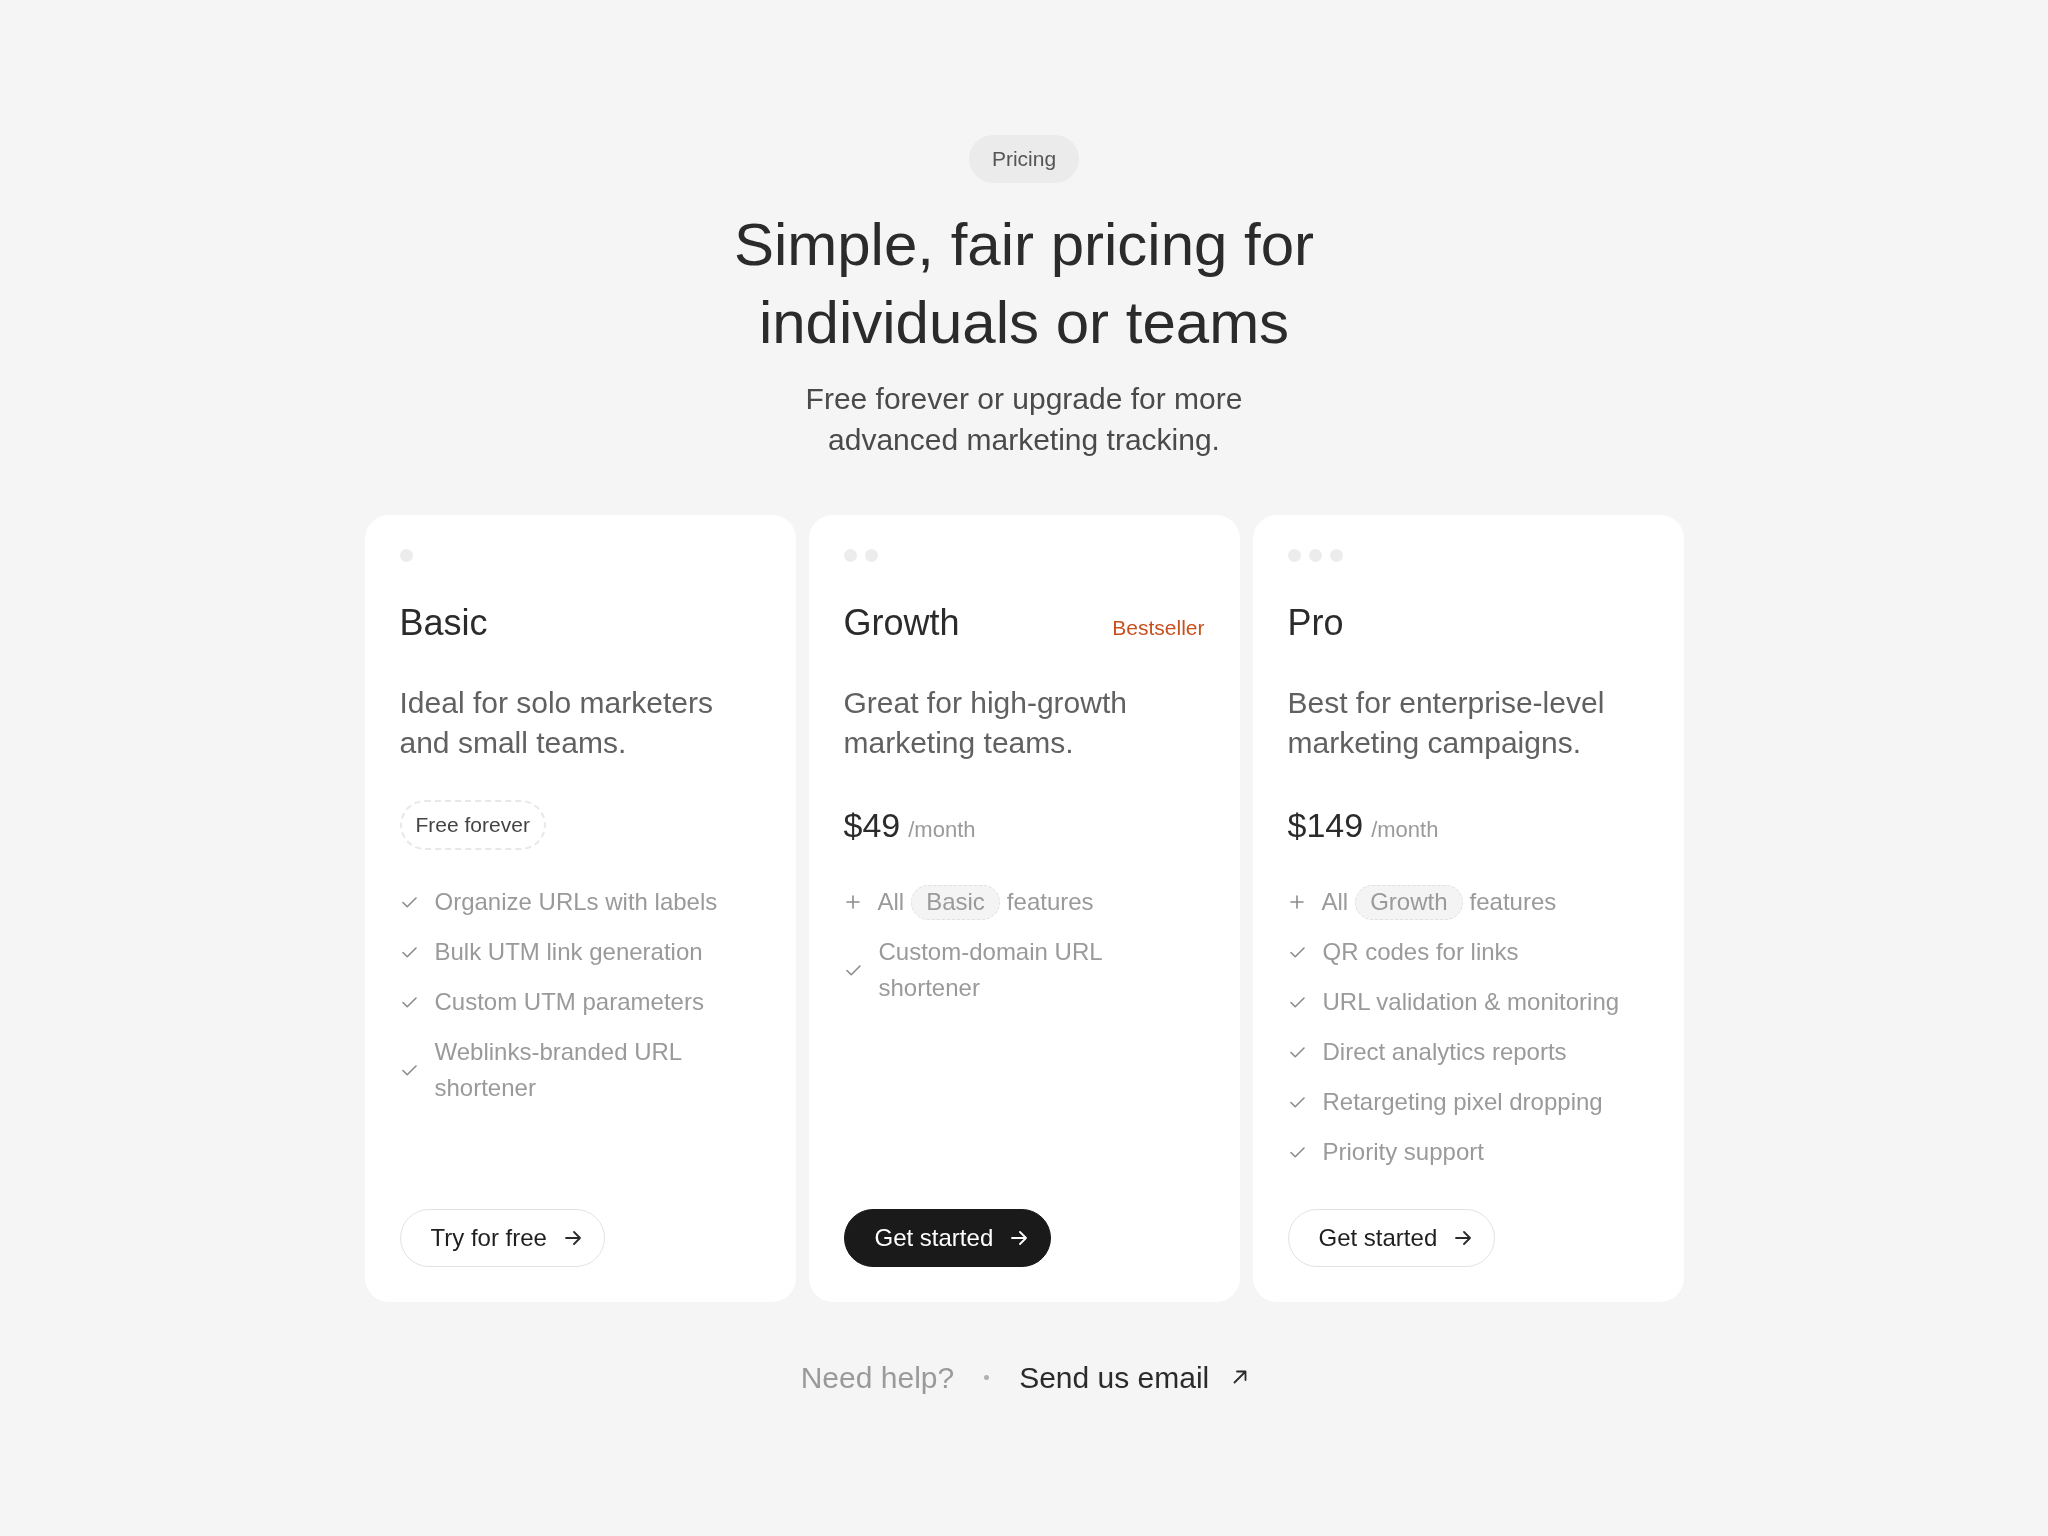 The image size is (2048, 1536). I want to click on feature-text: Custom-domain URL shortener, so click(990, 970).